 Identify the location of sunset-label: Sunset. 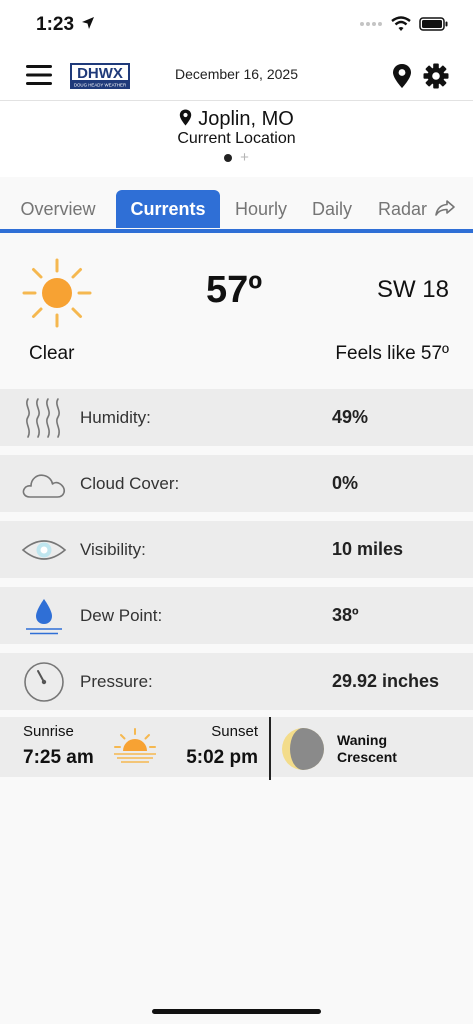
(234, 731).